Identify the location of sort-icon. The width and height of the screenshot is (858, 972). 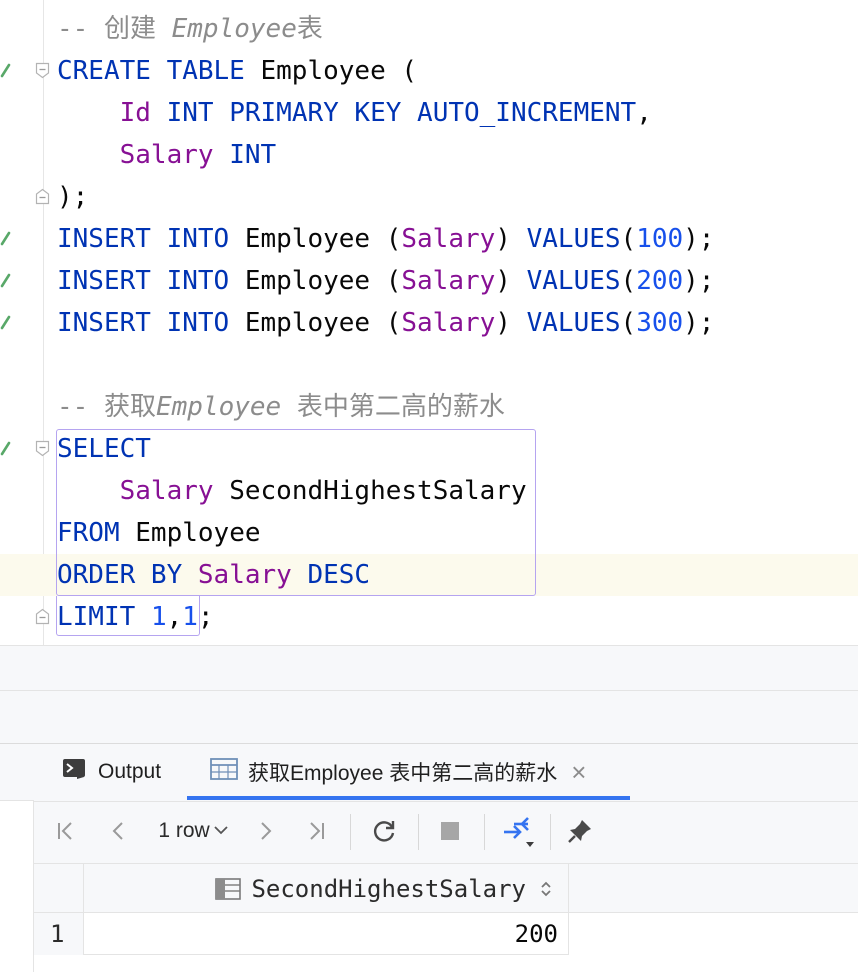
(546, 889).